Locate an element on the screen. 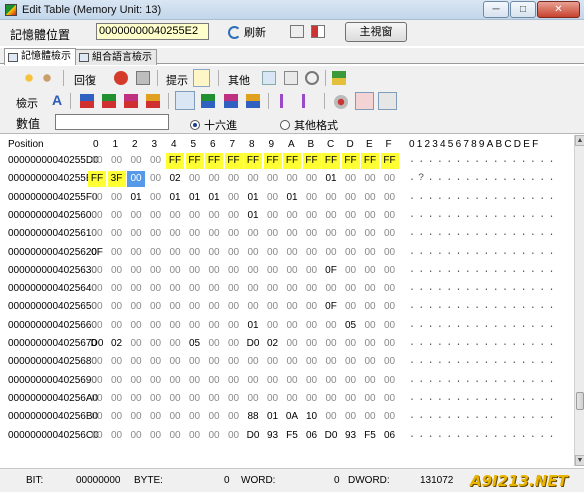 The image size is (584, 492). book-icon is located at coordinates (318, 31).